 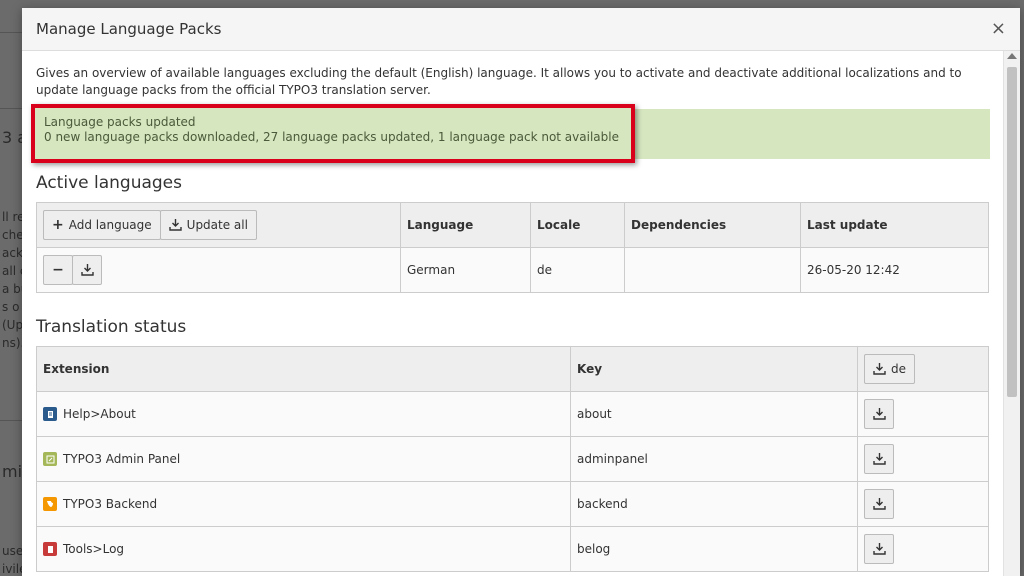 I want to click on background-text: ack, so click(x=12, y=253).